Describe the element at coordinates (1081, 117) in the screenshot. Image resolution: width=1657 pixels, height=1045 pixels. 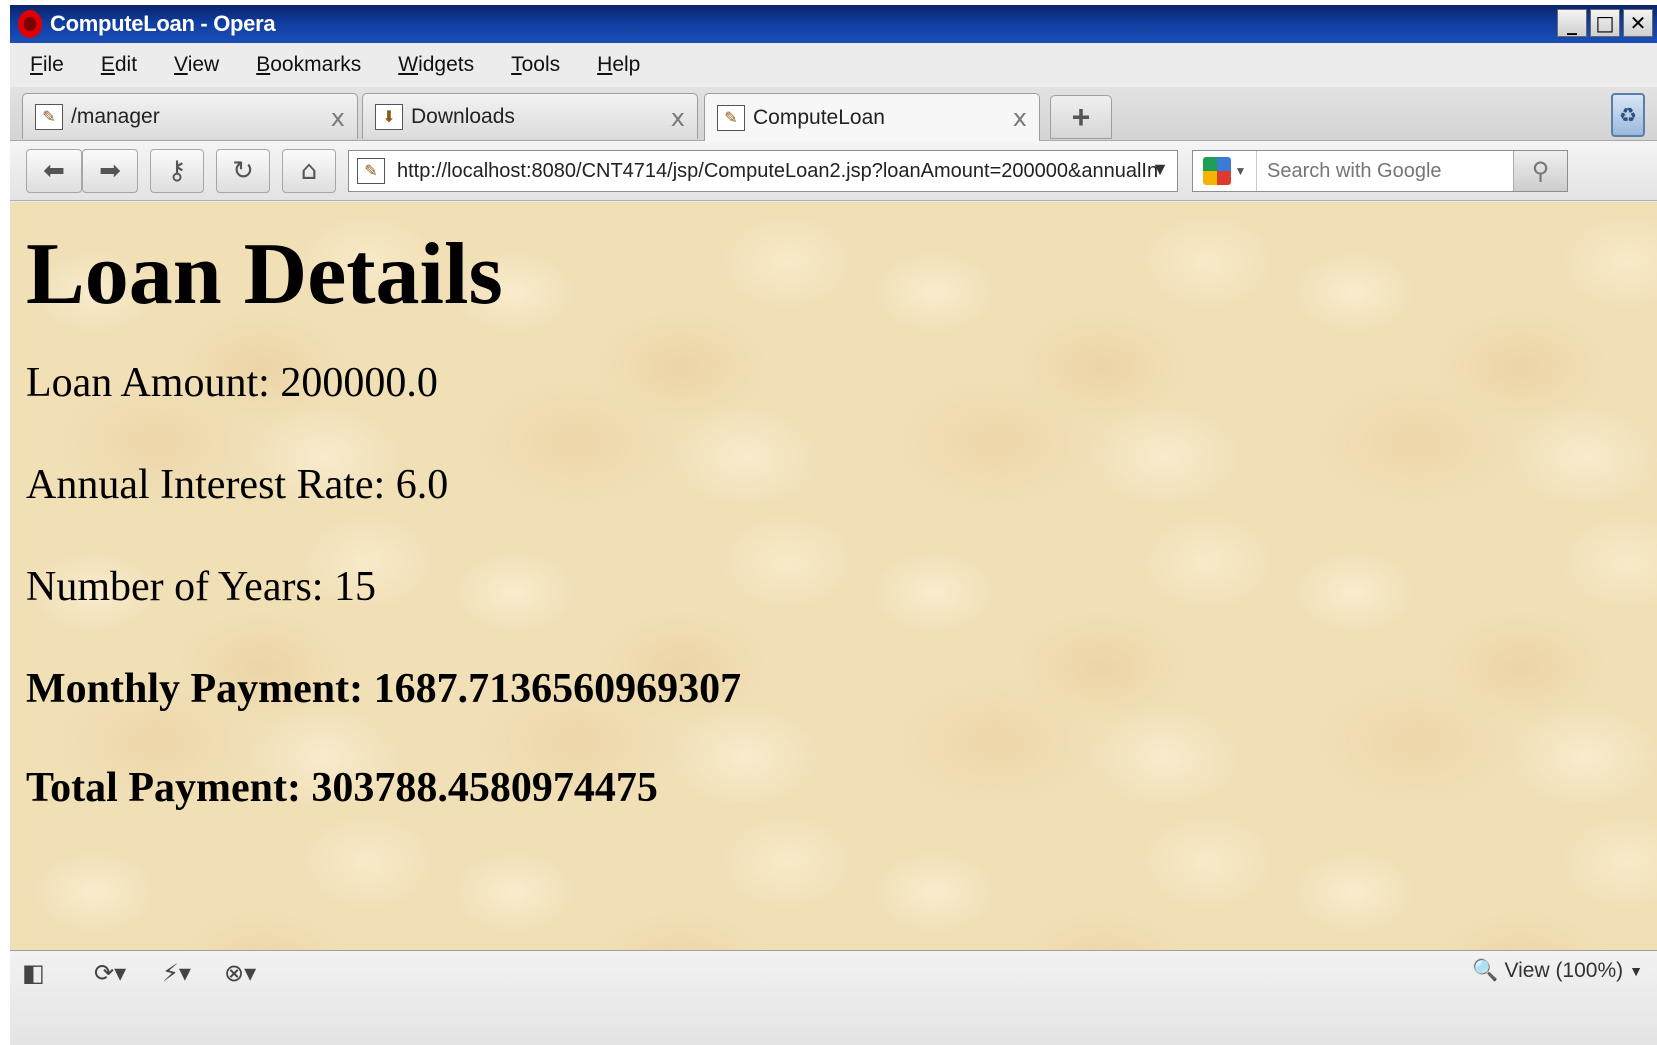
I see `new-tab-button: +` at that location.